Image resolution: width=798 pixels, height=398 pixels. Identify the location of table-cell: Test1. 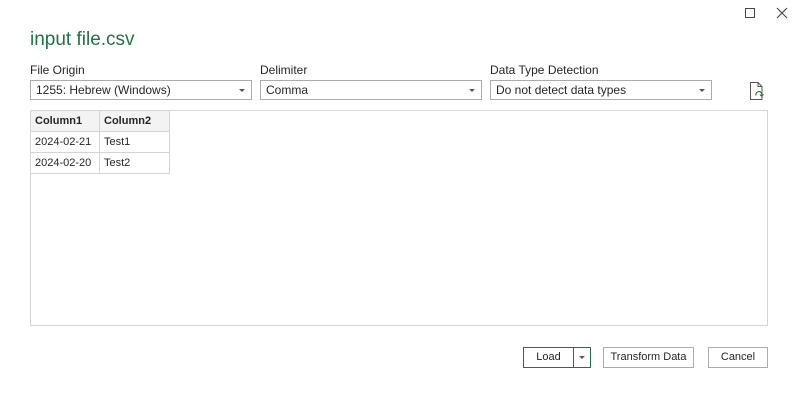
(134, 142).